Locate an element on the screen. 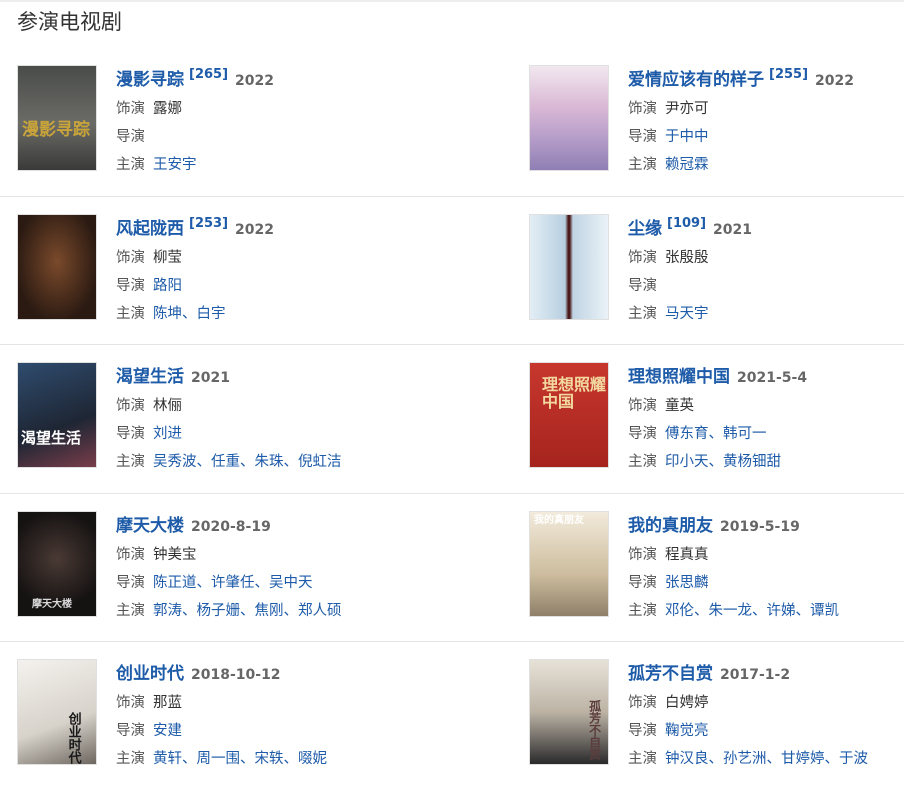  drama-year: 2021 is located at coordinates (210, 378).